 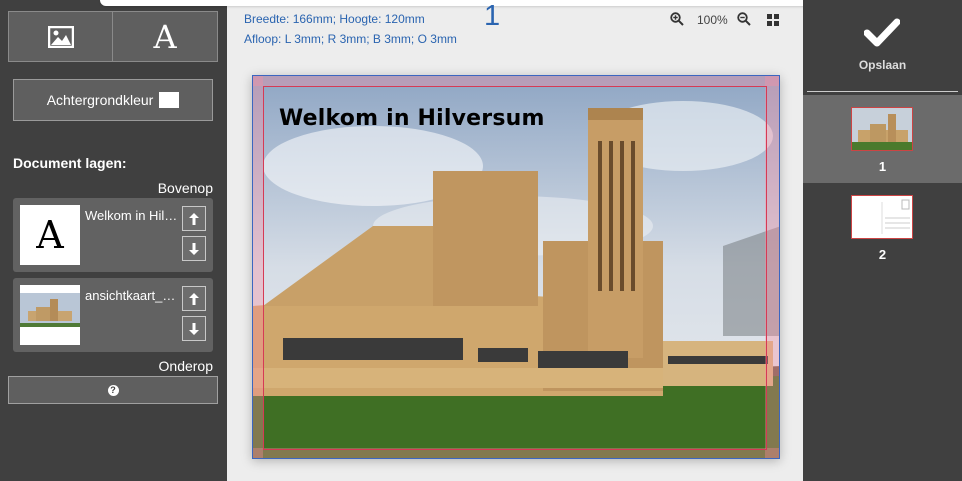 I want to click on zoom-out-button, so click(x=744, y=21).